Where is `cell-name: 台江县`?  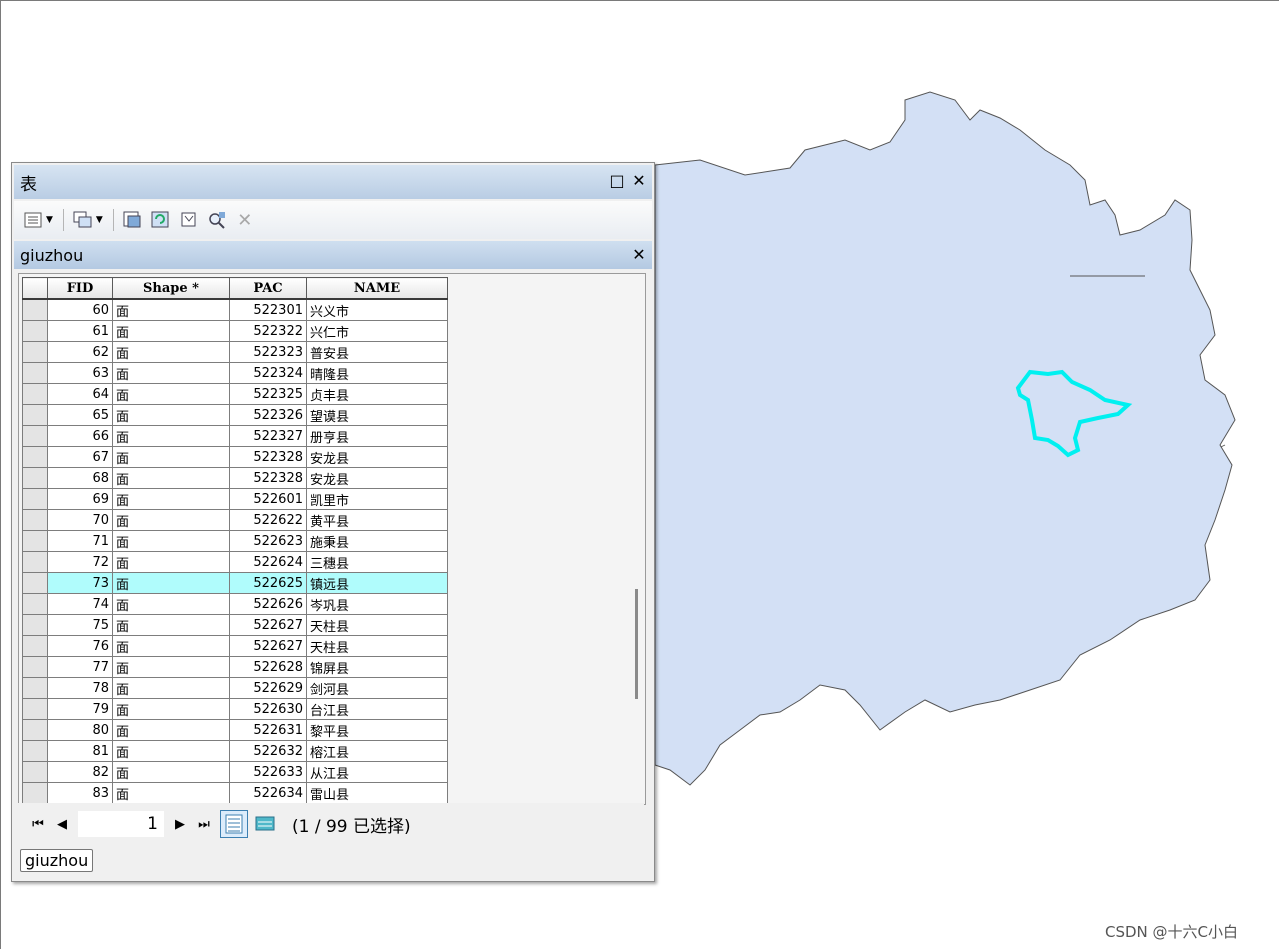 cell-name: 台江县 is located at coordinates (377, 709).